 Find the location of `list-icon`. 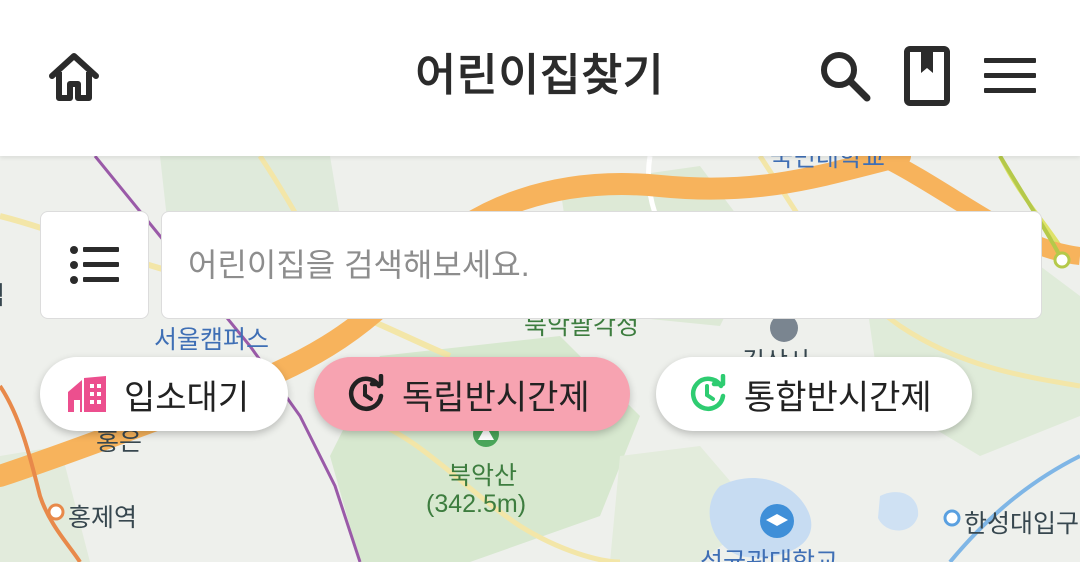

list-icon is located at coordinates (94, 265).